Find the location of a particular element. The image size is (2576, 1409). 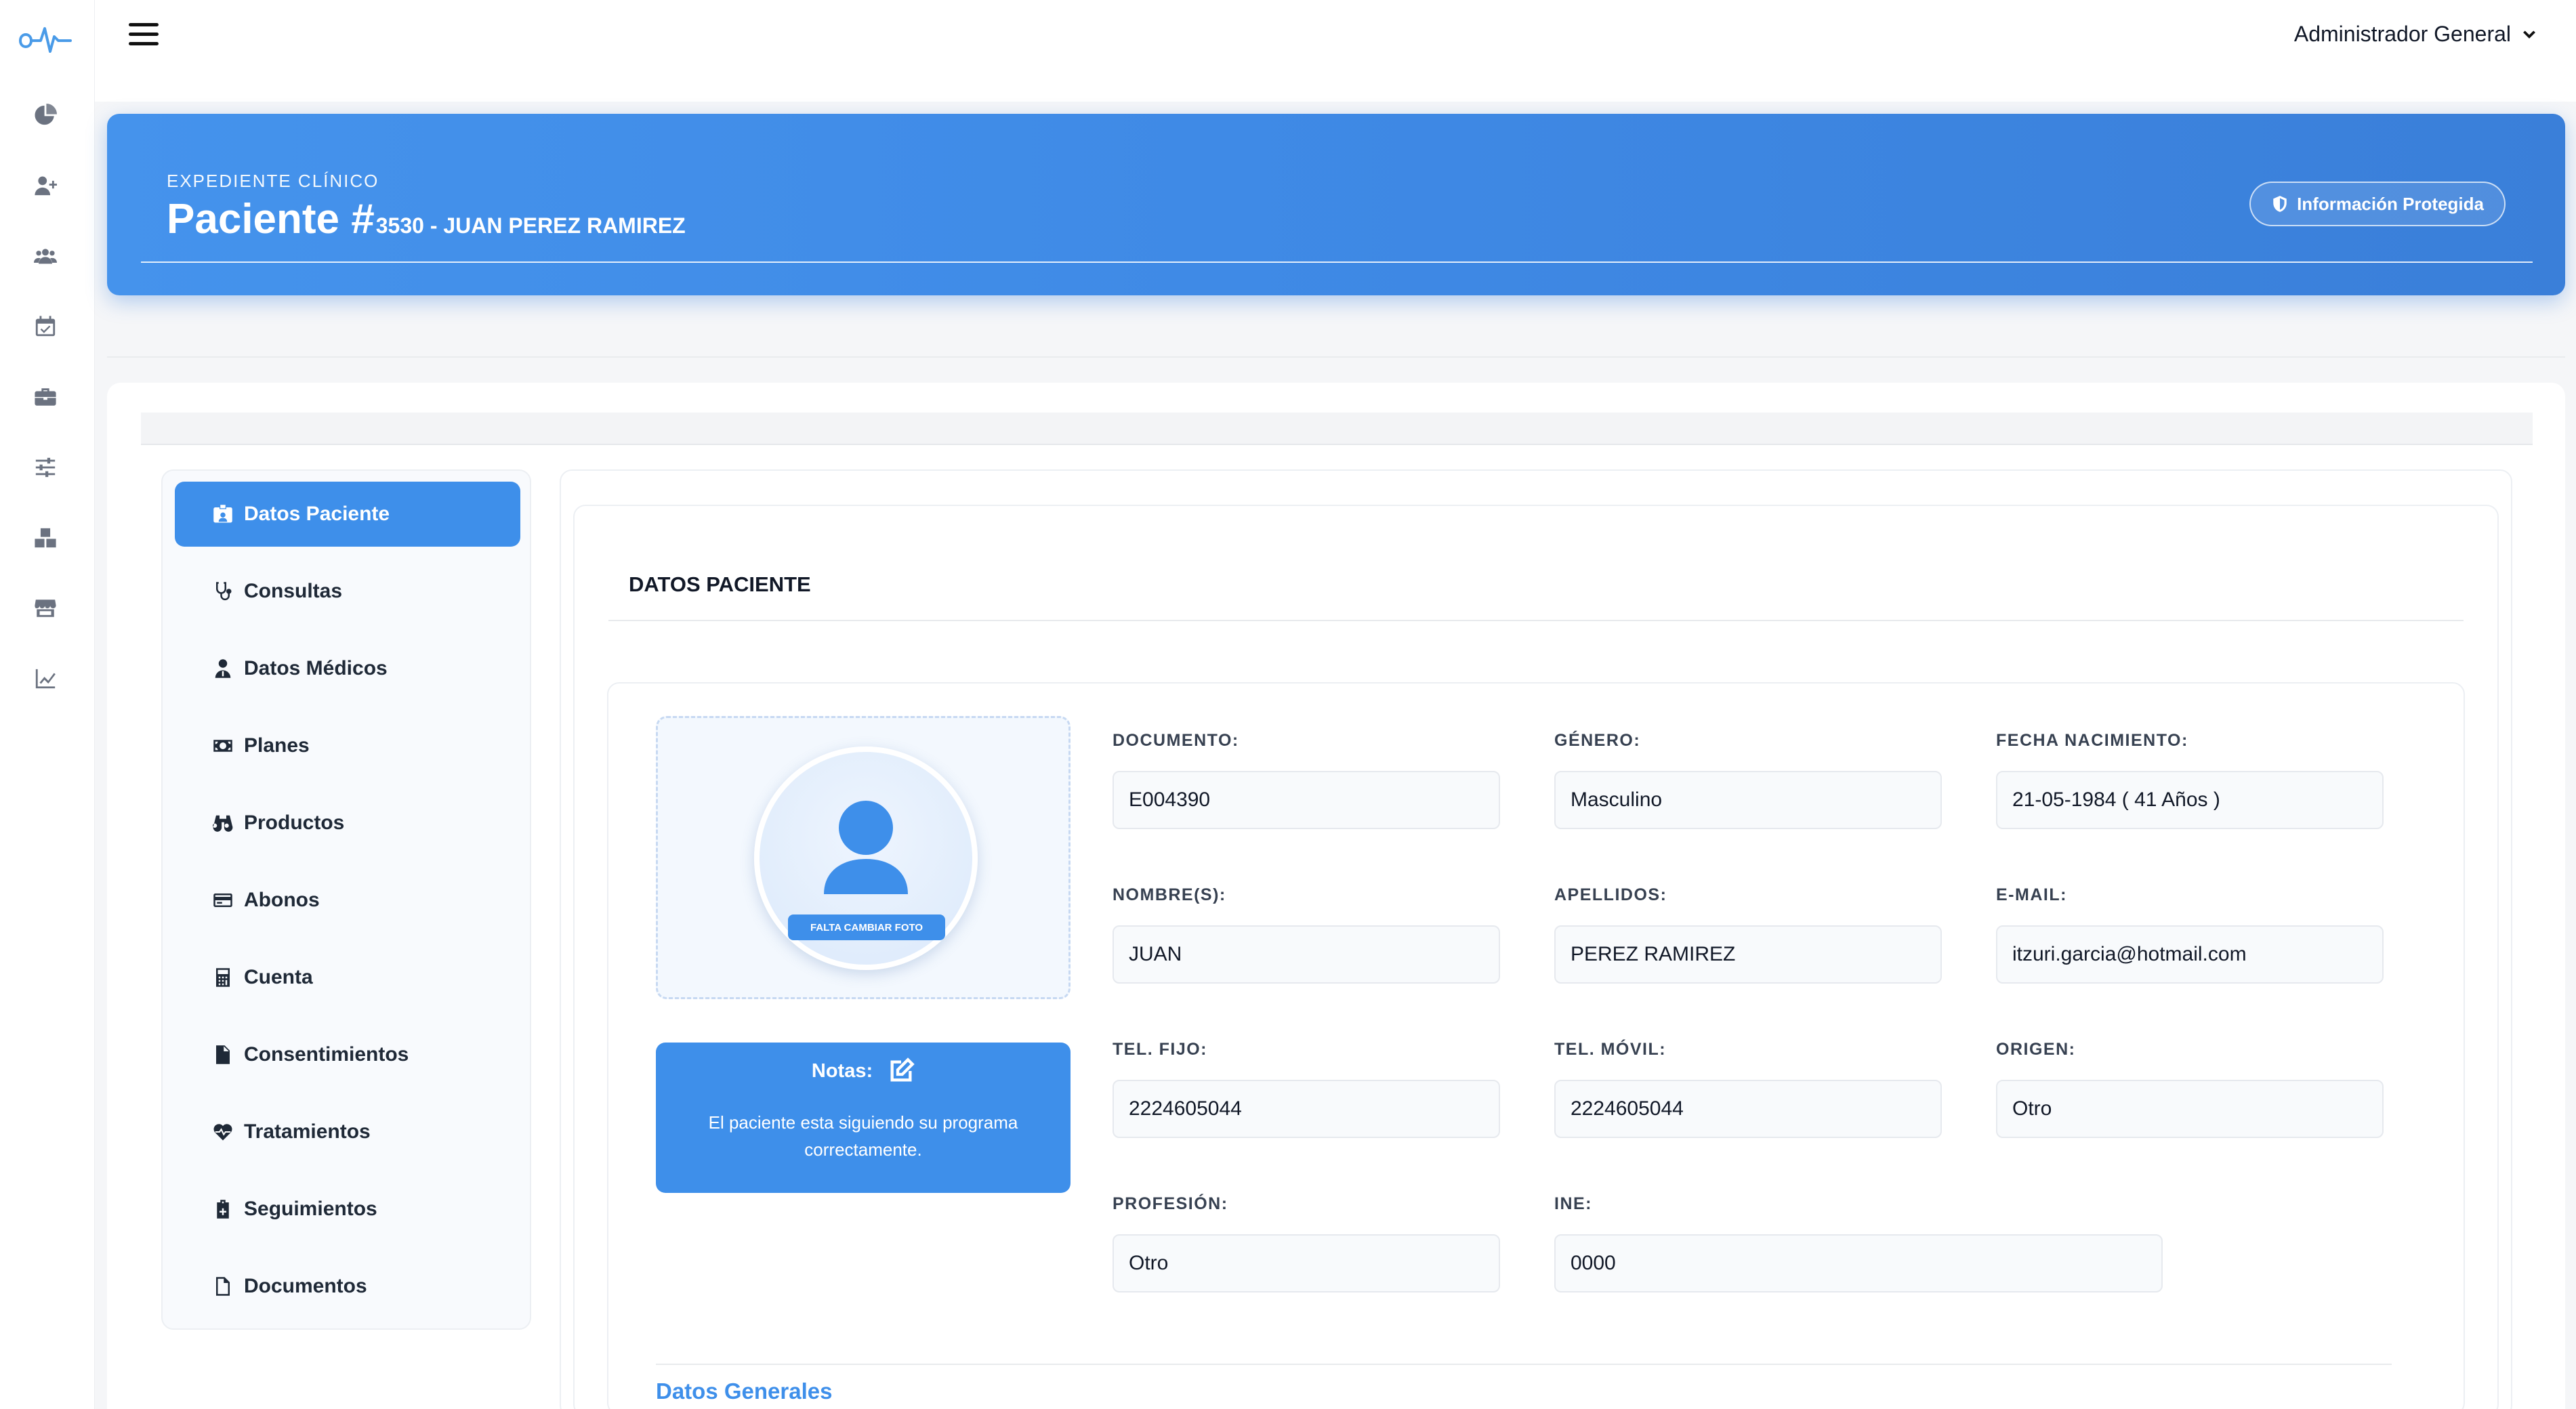

nav-label: Datos Médicos is located at coordinates (316, 668).